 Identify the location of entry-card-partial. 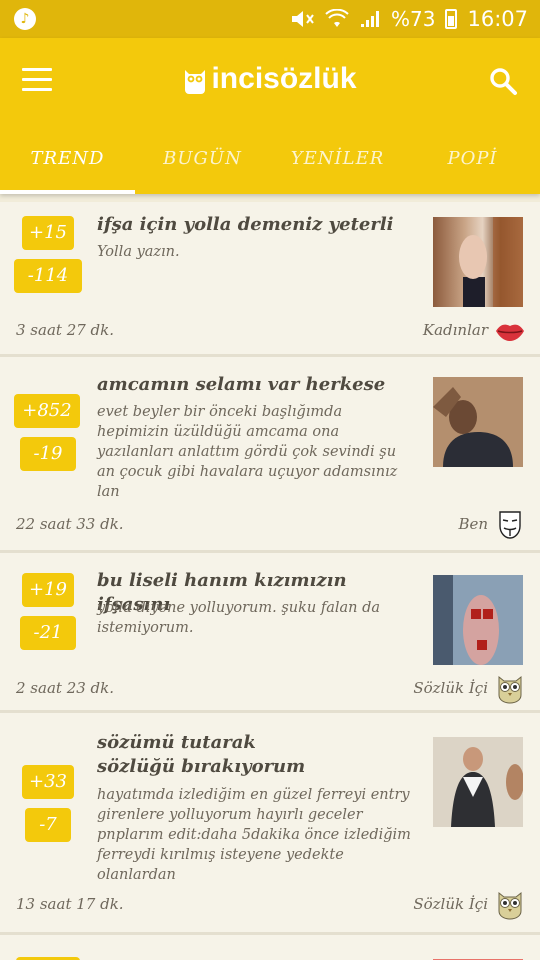
(270, 947).